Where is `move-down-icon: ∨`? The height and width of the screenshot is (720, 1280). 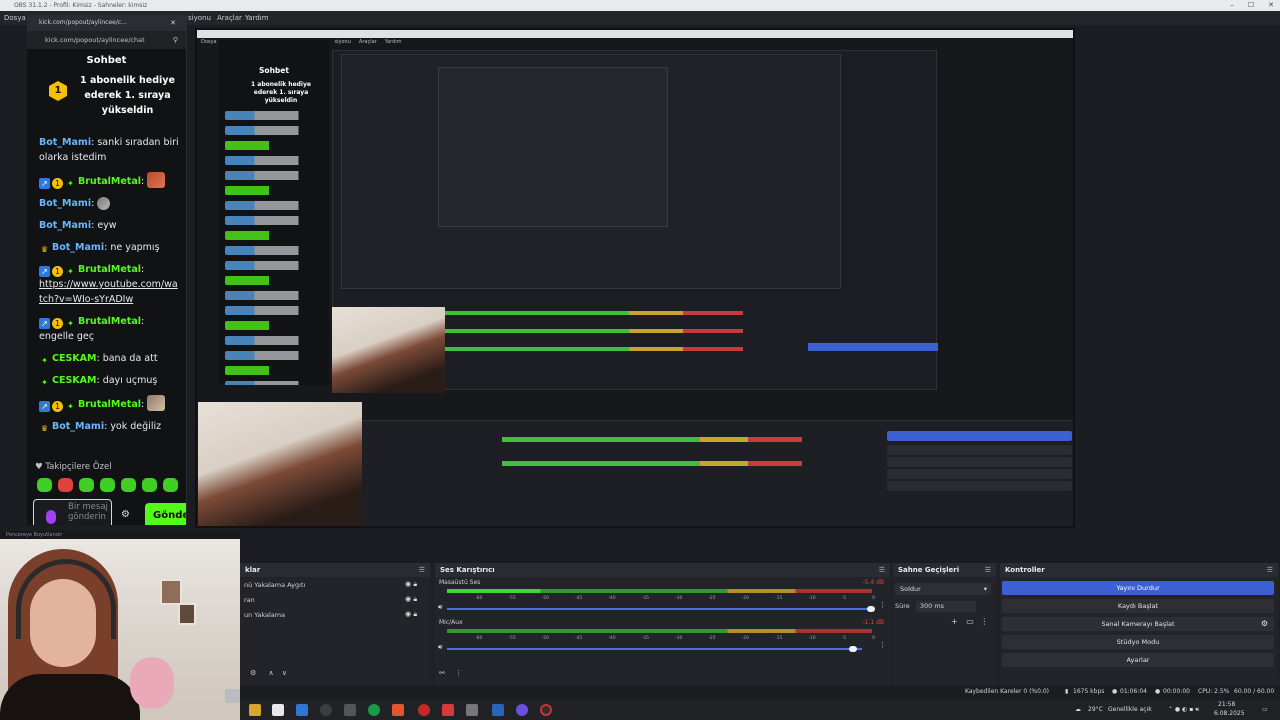
move-down-icon: ∨ is located at coordinates (284, 673).